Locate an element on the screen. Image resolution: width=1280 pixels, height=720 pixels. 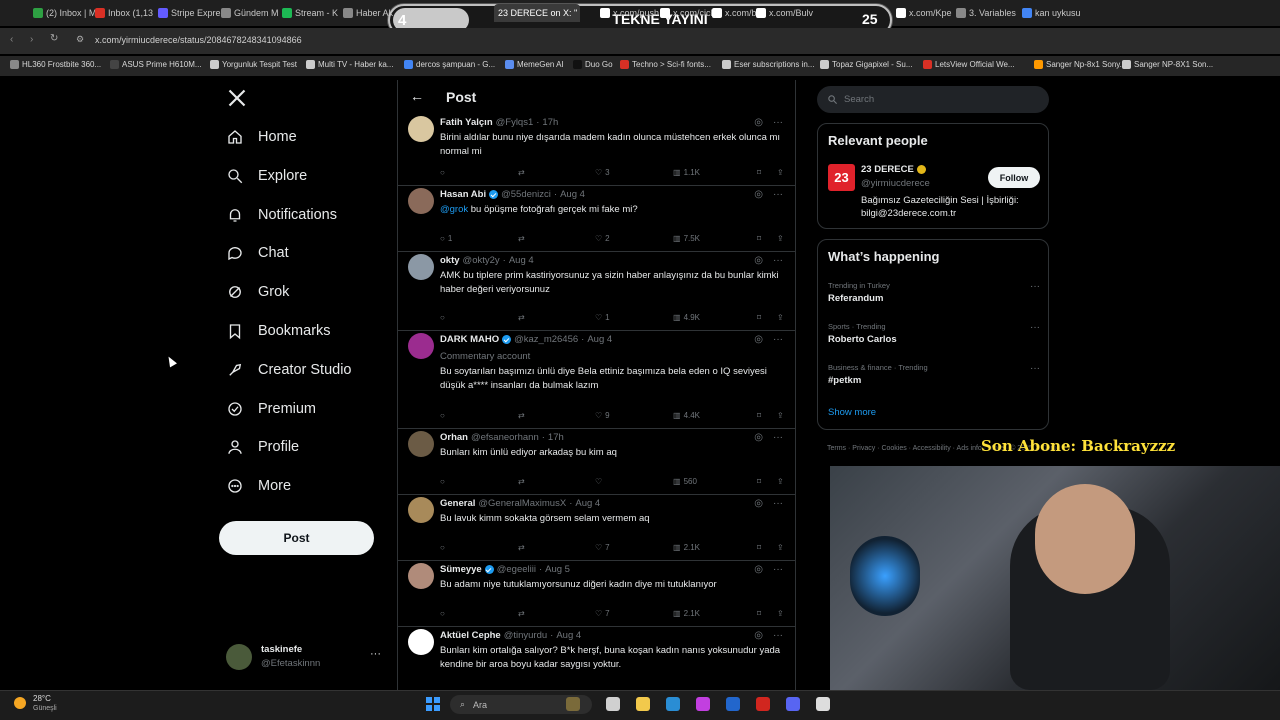
like-button: ♡ is located at coordinates (600, 481).